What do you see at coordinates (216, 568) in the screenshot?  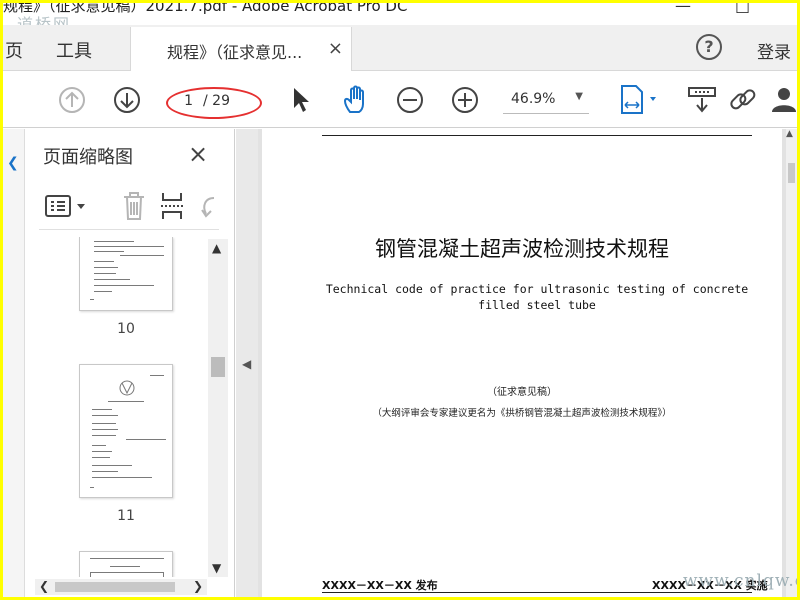 I see `scroll-down-icon: ▼` at bounding box center [216, 568].